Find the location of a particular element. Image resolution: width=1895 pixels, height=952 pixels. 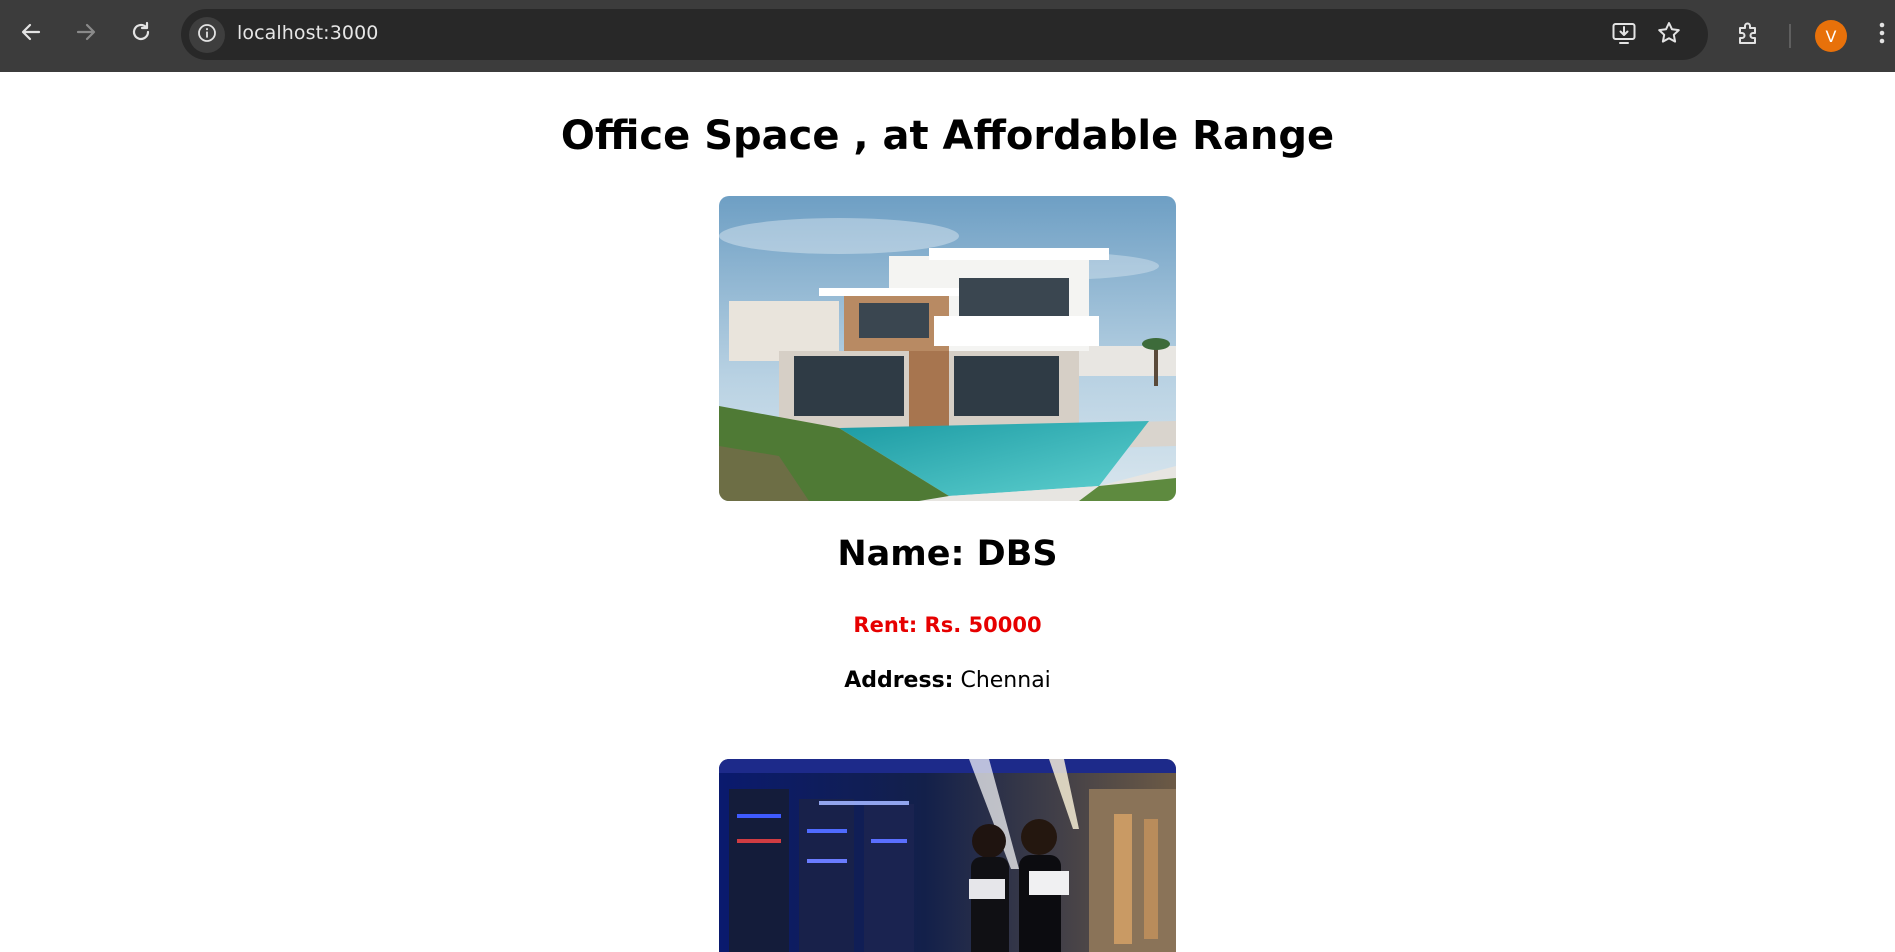

bookmark-button is located at coordinates (1669, 35).